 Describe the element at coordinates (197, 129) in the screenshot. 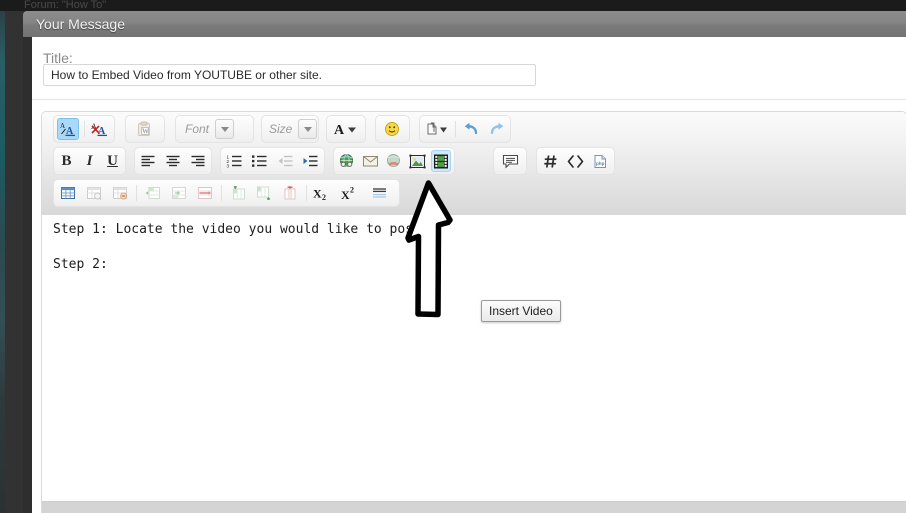

I see `font-family-dropdown-label: Font` at that location.